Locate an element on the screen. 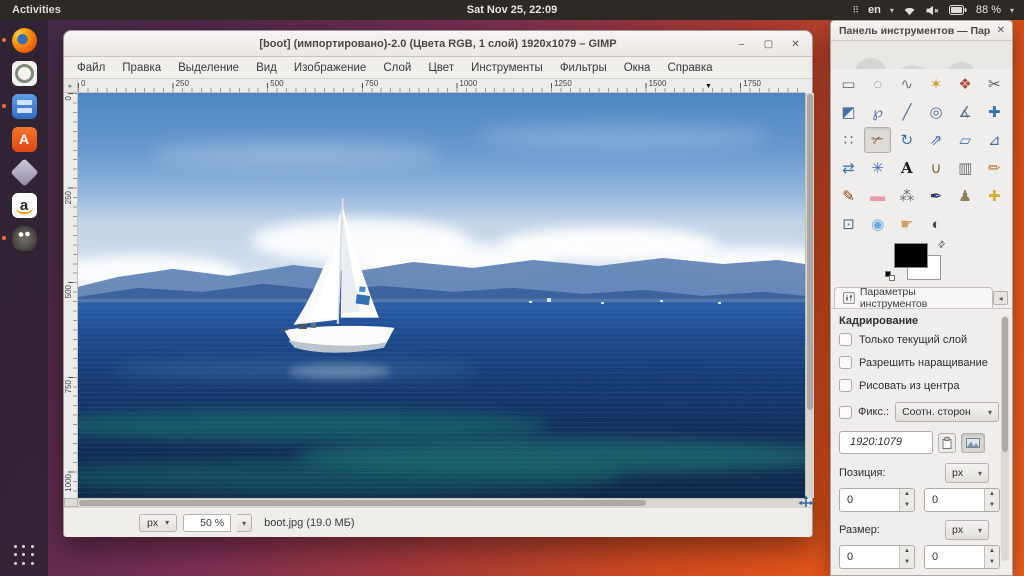 The image size is (1024, 576). tool-select-by-color: ❖ is located at coordinates (965, 84).